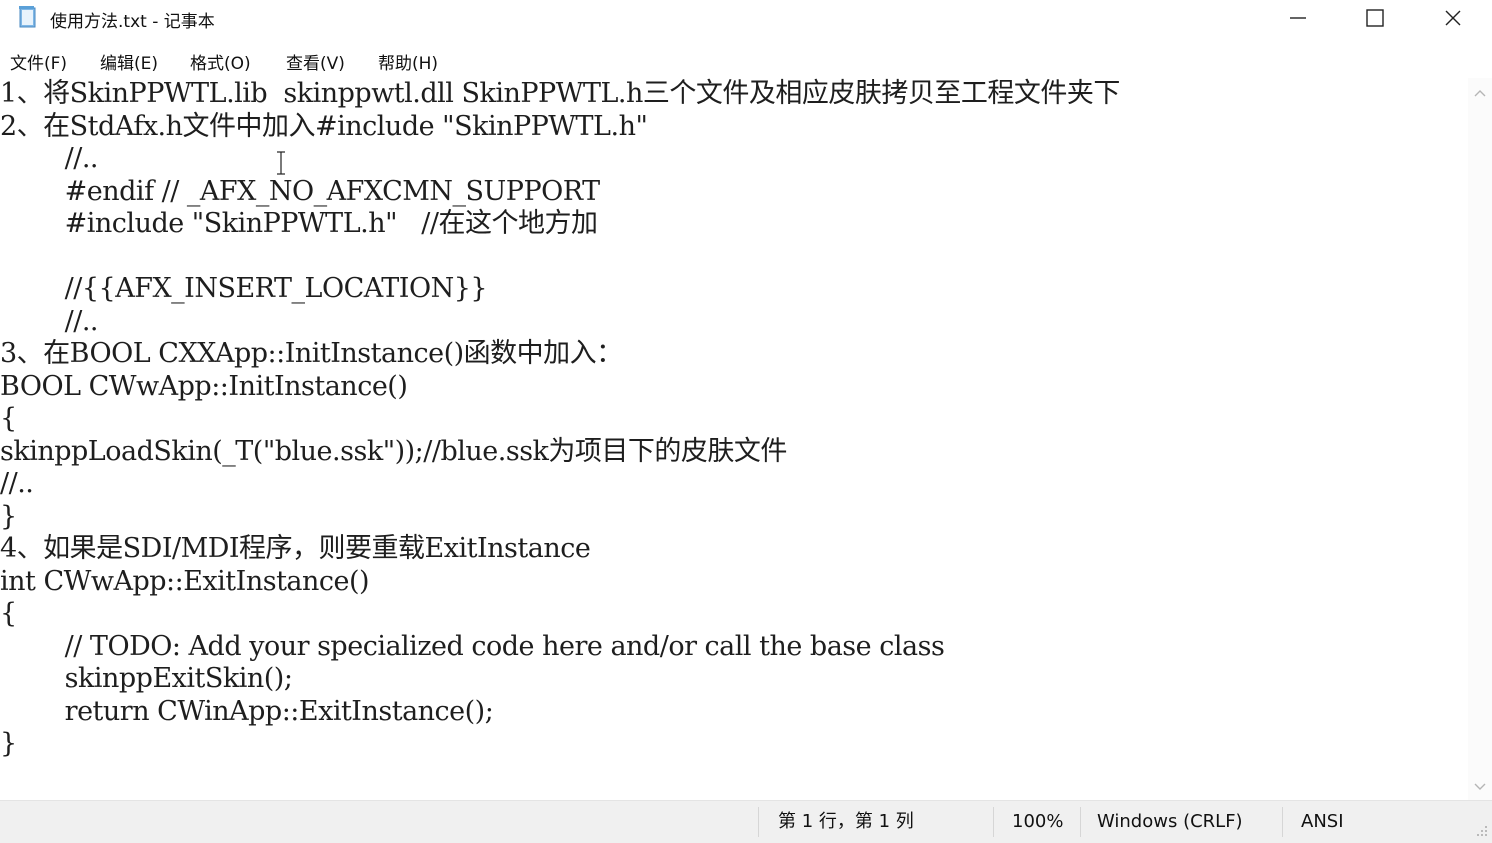 The width and height of the screenshot is (1492, 843). What do you see at coordinates (220, 61) in the screenshot?
I see `menu-format: 格式(O)` at bounding box center [220, 61].